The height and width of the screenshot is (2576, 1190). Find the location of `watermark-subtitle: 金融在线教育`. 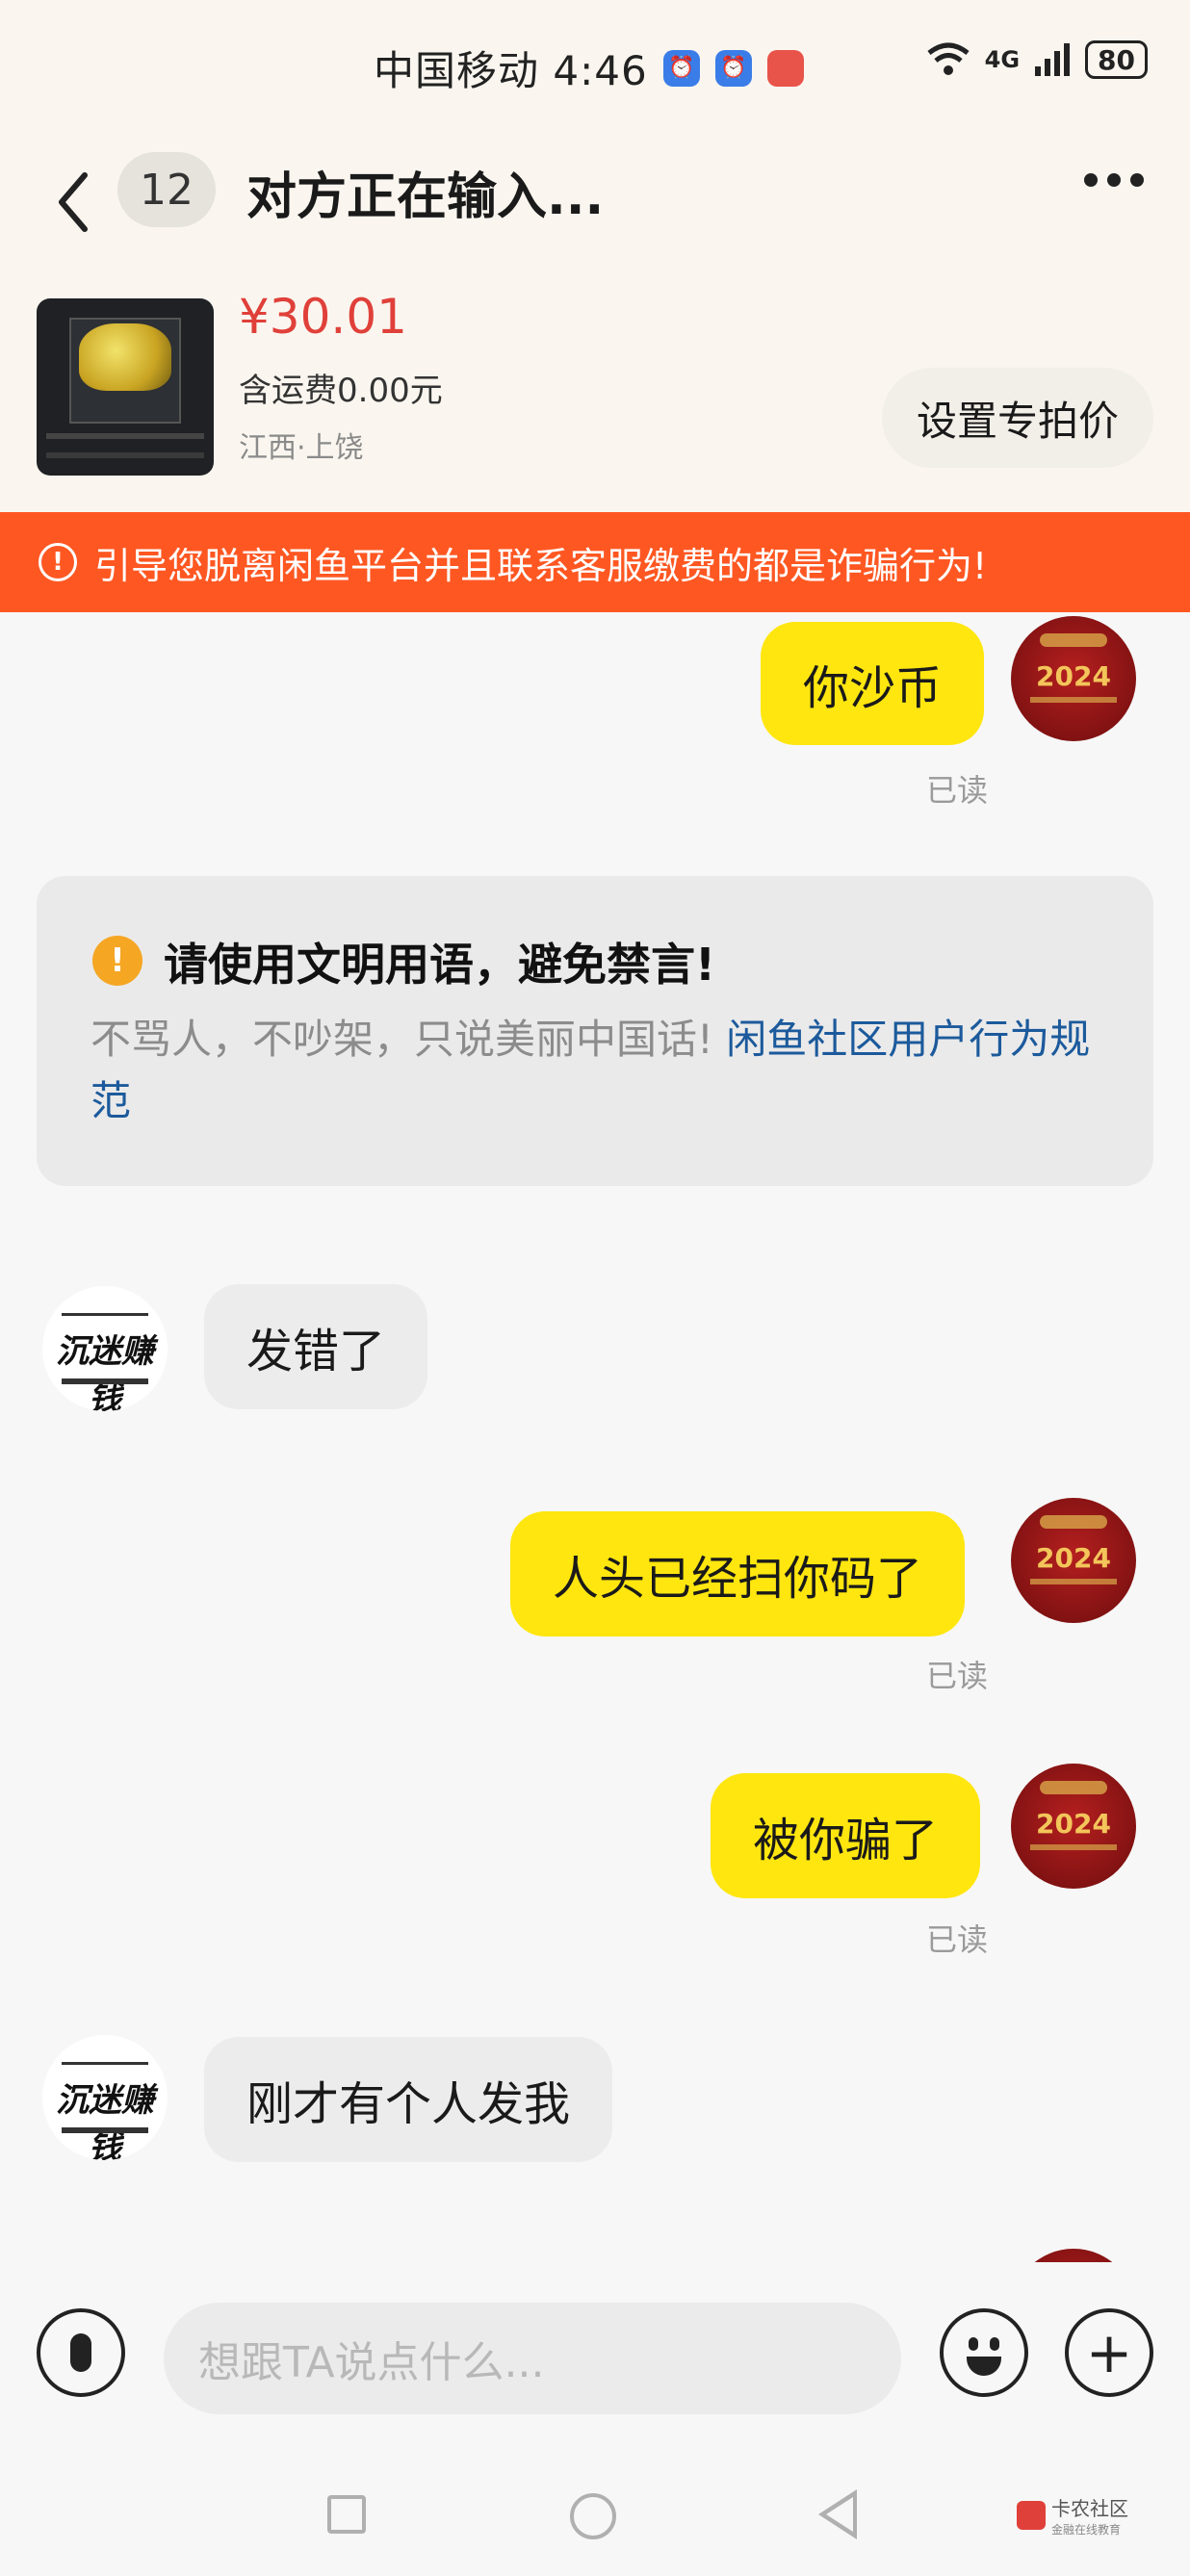

watermark-subtitle: 金融在线教育 is located at coordinates (1087, 2530).